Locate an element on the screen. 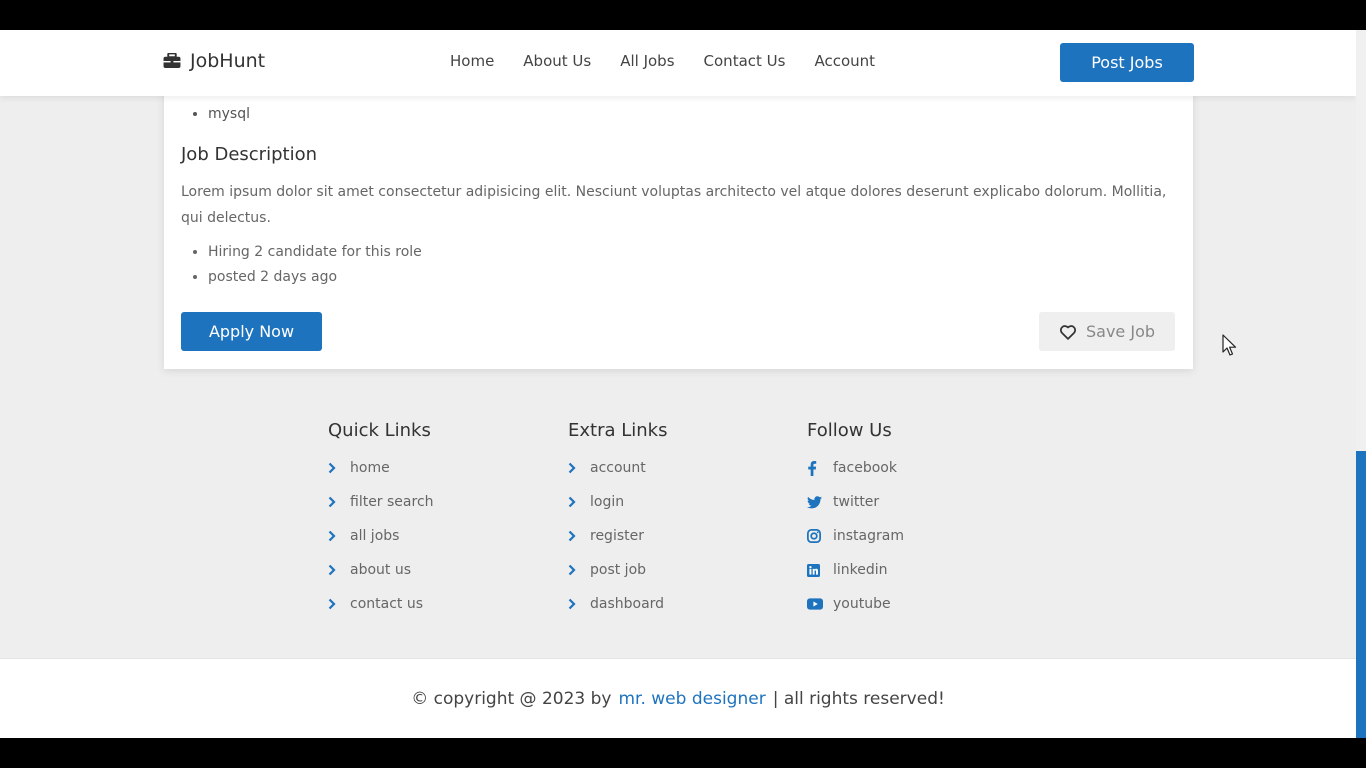  quick-link-contact-us: contact us is located at coordinates (381, 613).